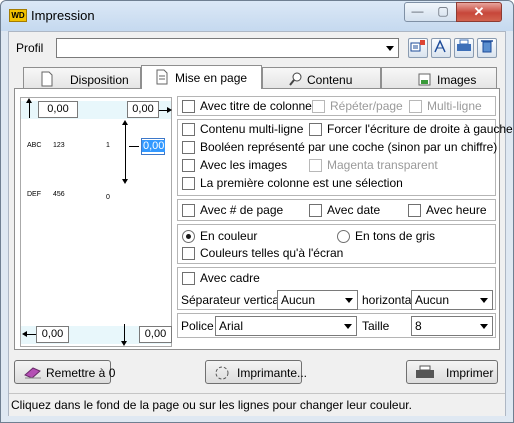 This screenshot has width=514, height=423. I want to click on delete-icon, so click(487, 46).